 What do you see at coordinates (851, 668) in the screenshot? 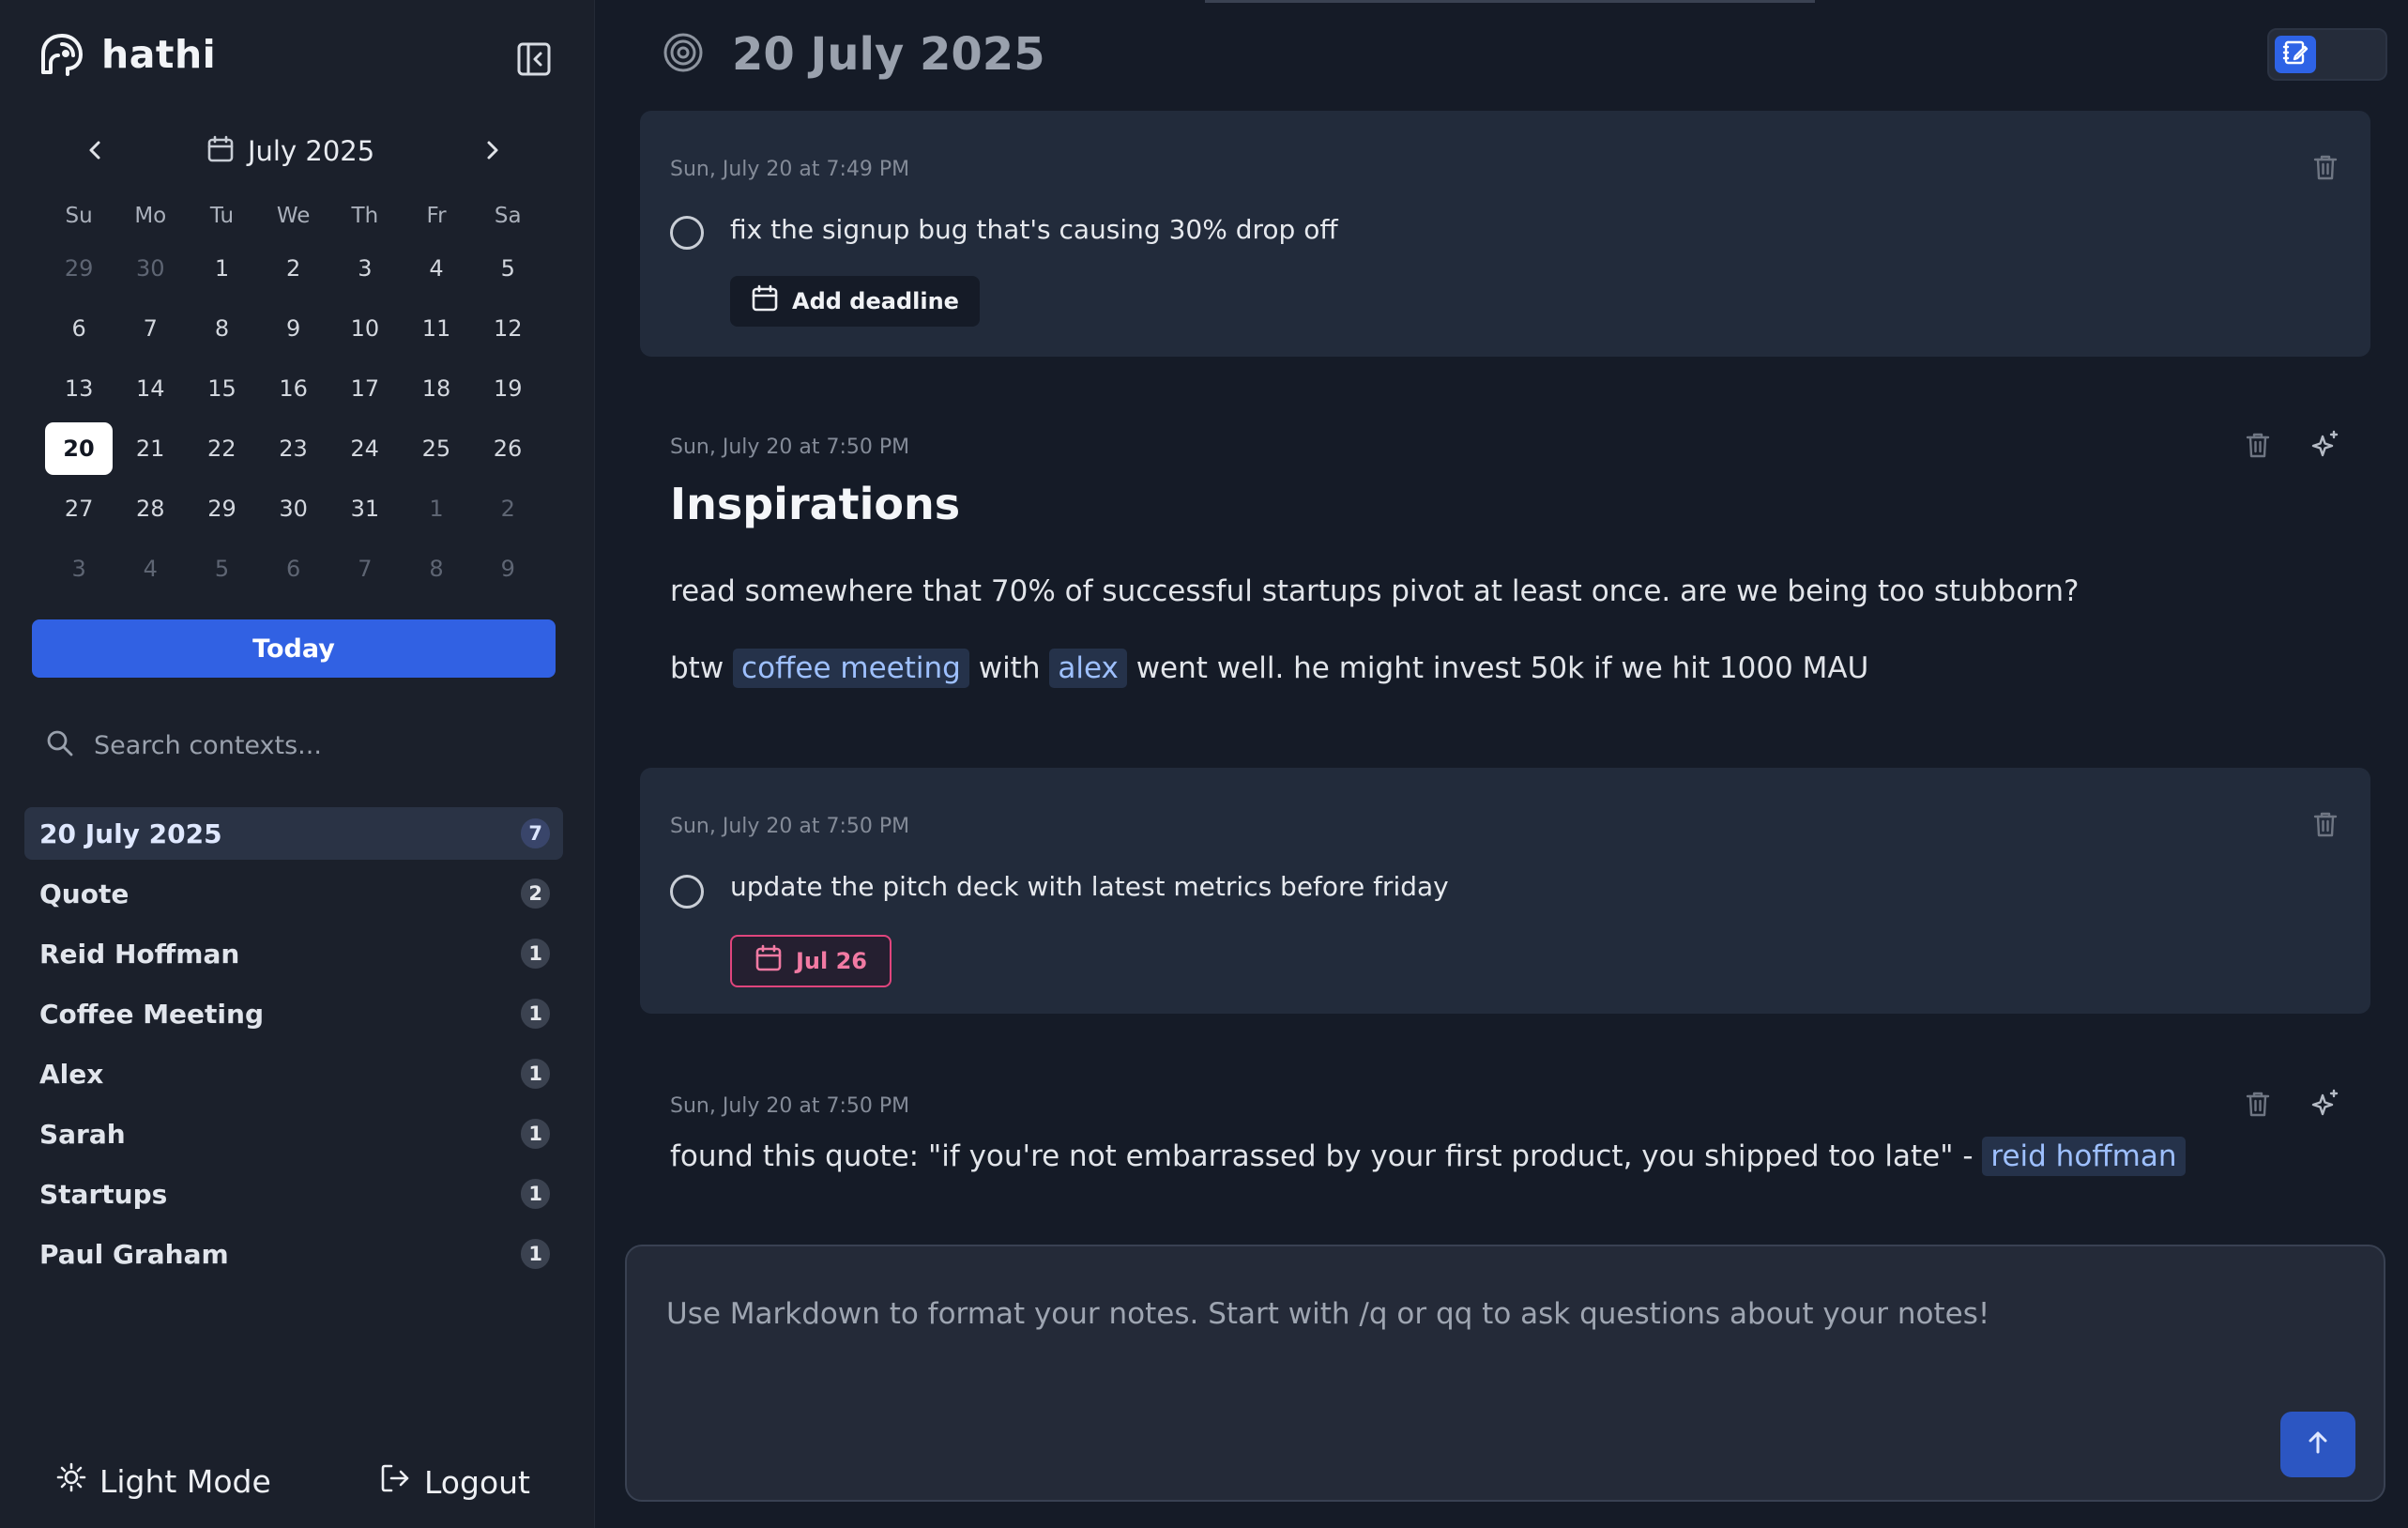
I see `context-tag-coffee-meeting: coffee meeting` at bounding box center [851, 668].